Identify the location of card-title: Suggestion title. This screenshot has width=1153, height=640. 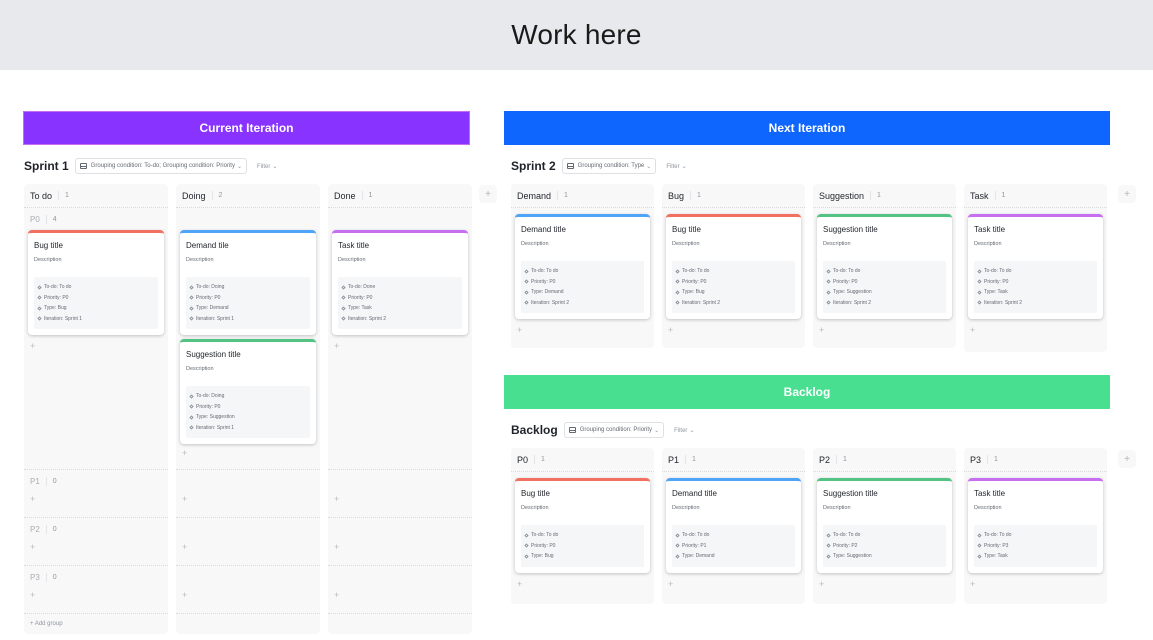
(850, 229).